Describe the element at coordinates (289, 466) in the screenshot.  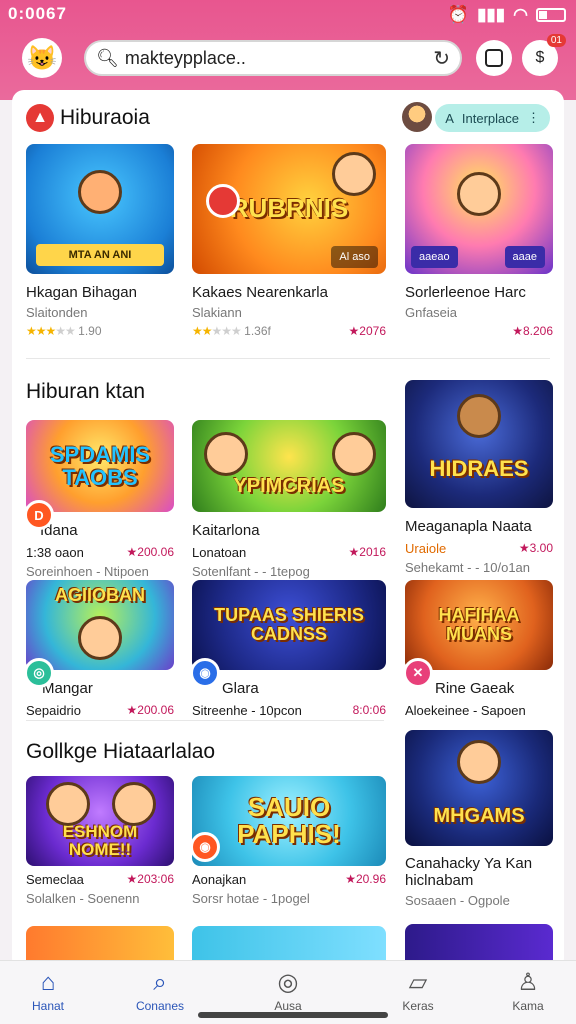
I see `game-thumbnail: YPIMCRIAS` at that location.